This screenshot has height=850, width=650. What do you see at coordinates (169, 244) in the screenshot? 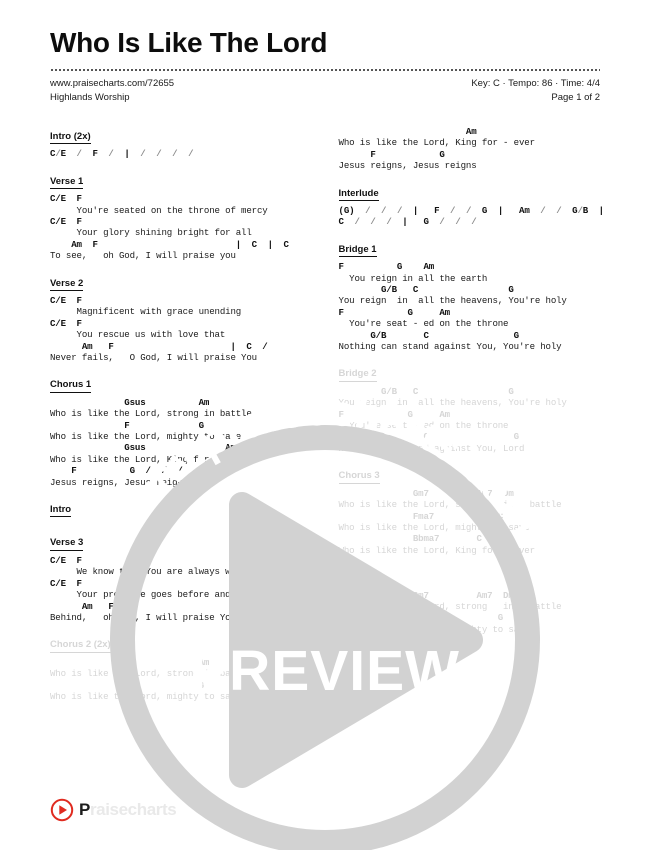
I see `chord-line: Am F | C | C` at bounding box center [169, 244].